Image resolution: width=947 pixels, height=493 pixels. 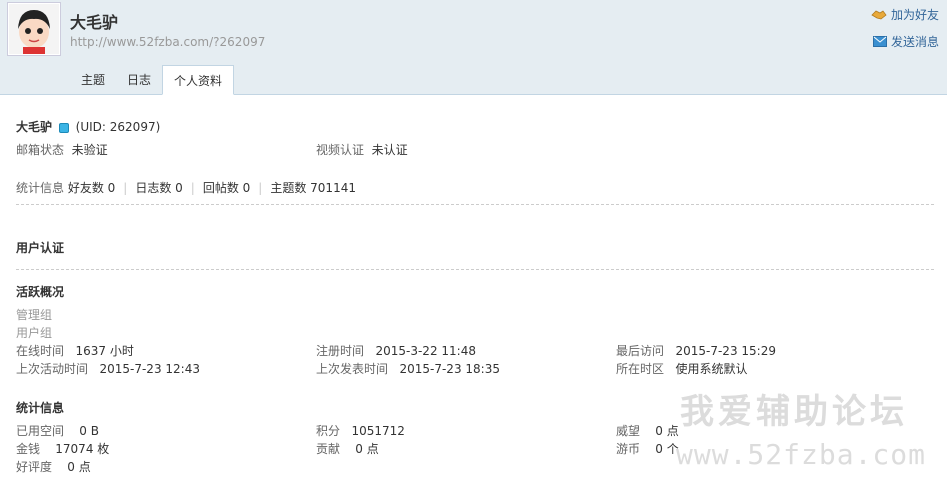 What do you see at coordinates (28, 449) in the screenshot?
I see `money-label: 金钱` at bounding box center [28, 449].